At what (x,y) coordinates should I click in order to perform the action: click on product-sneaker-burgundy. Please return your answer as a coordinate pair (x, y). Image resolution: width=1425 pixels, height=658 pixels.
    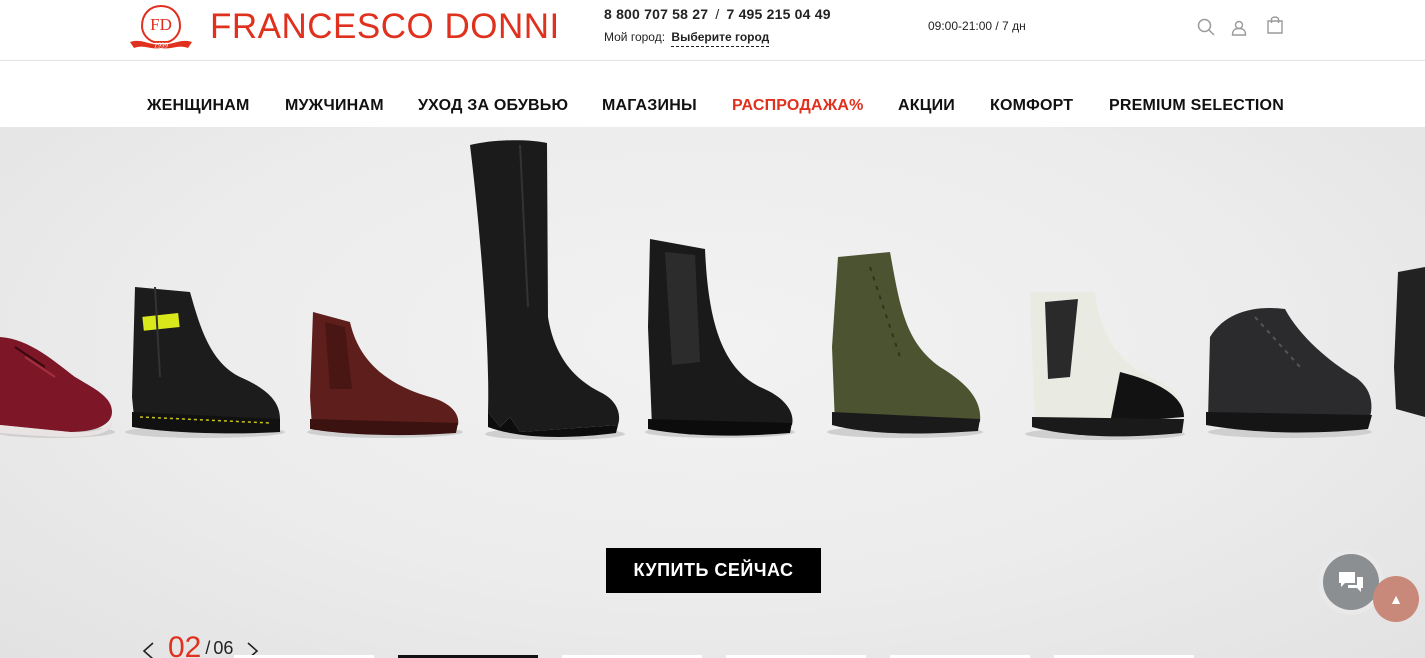
    Looking at the image, I should click on (57, 387).